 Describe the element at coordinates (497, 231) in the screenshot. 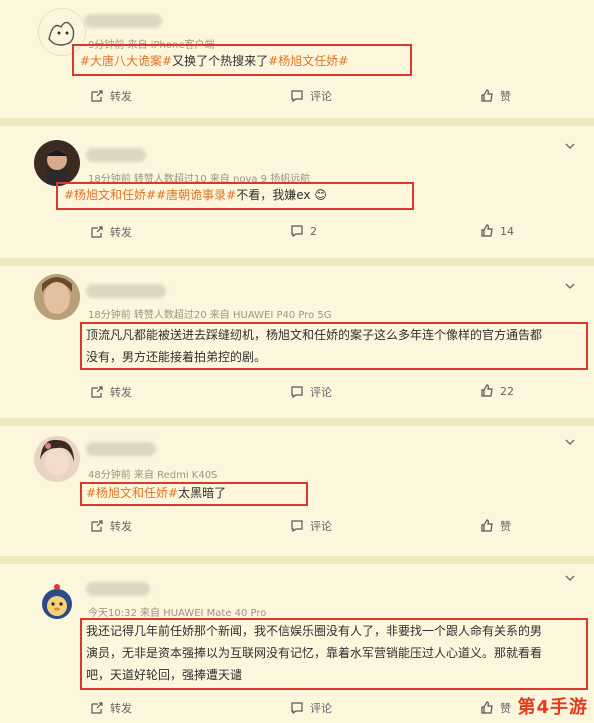

I see `like-button: 14` at that location.